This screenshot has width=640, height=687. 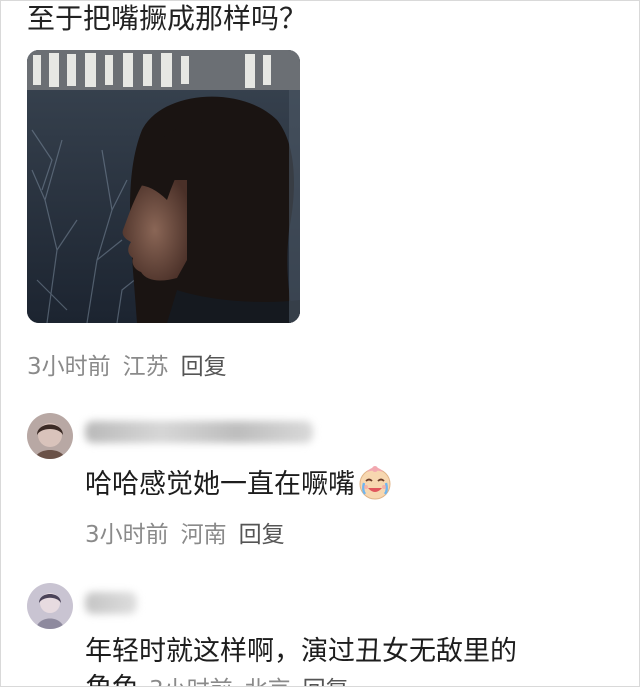 What do you see at coordinates (69, 367) in the screenshot?
I see `comment-time: 3小时前` at bounding box center [69, 367].